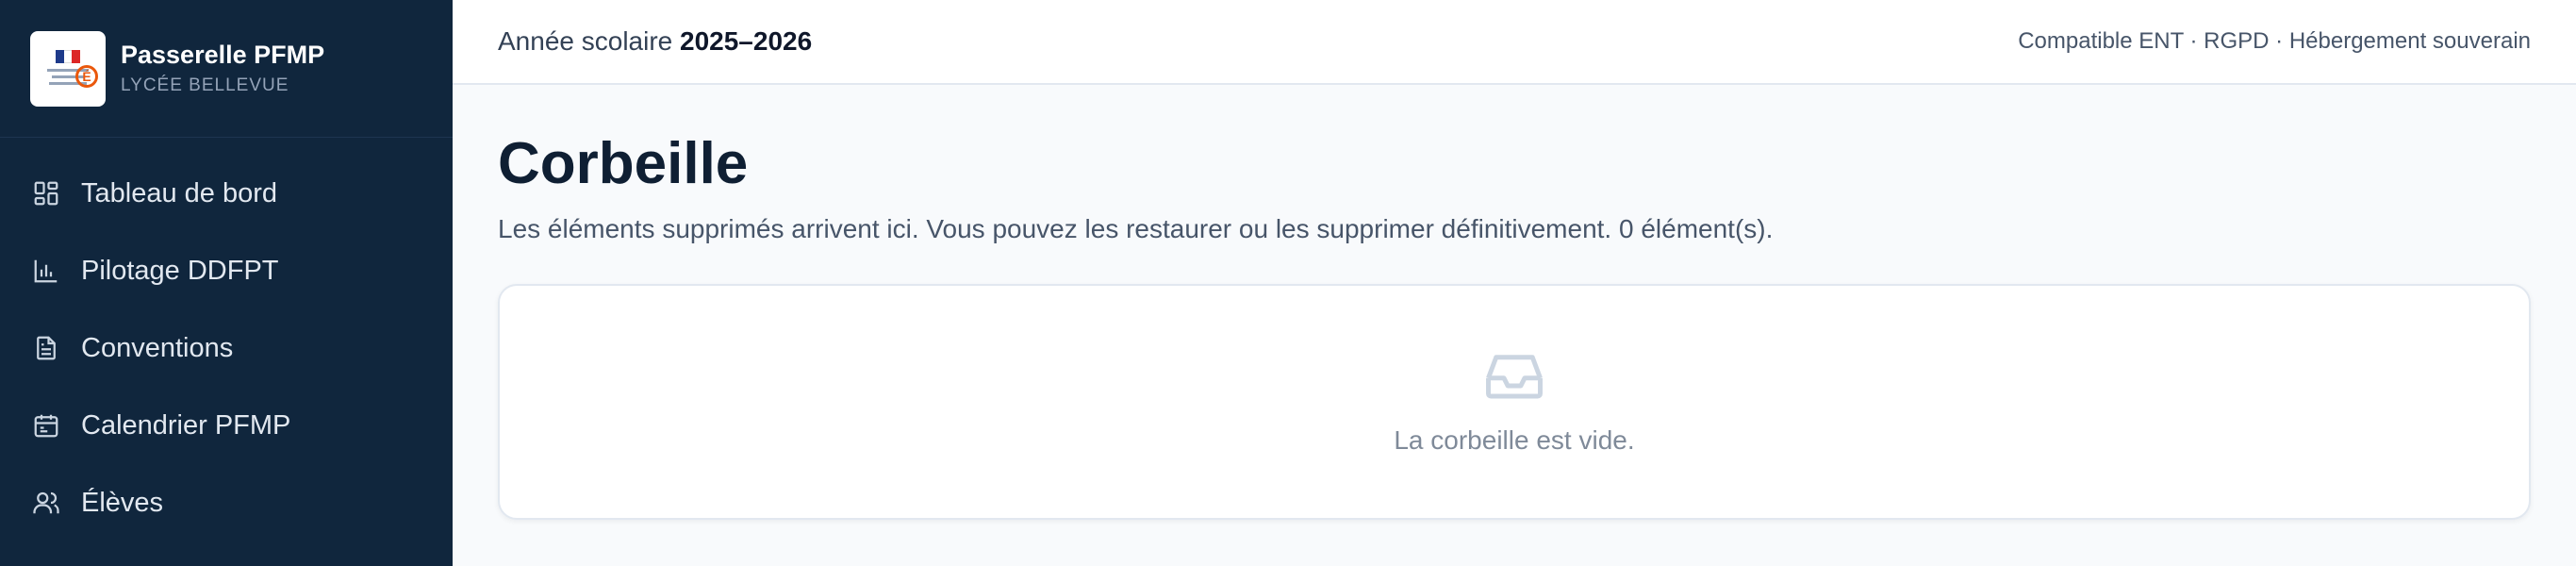 This screenshot has height=566, width=2576. Describe the element at coordinates (623, 163) in the screenshot. I see `page-title: Corbeille` at that location.